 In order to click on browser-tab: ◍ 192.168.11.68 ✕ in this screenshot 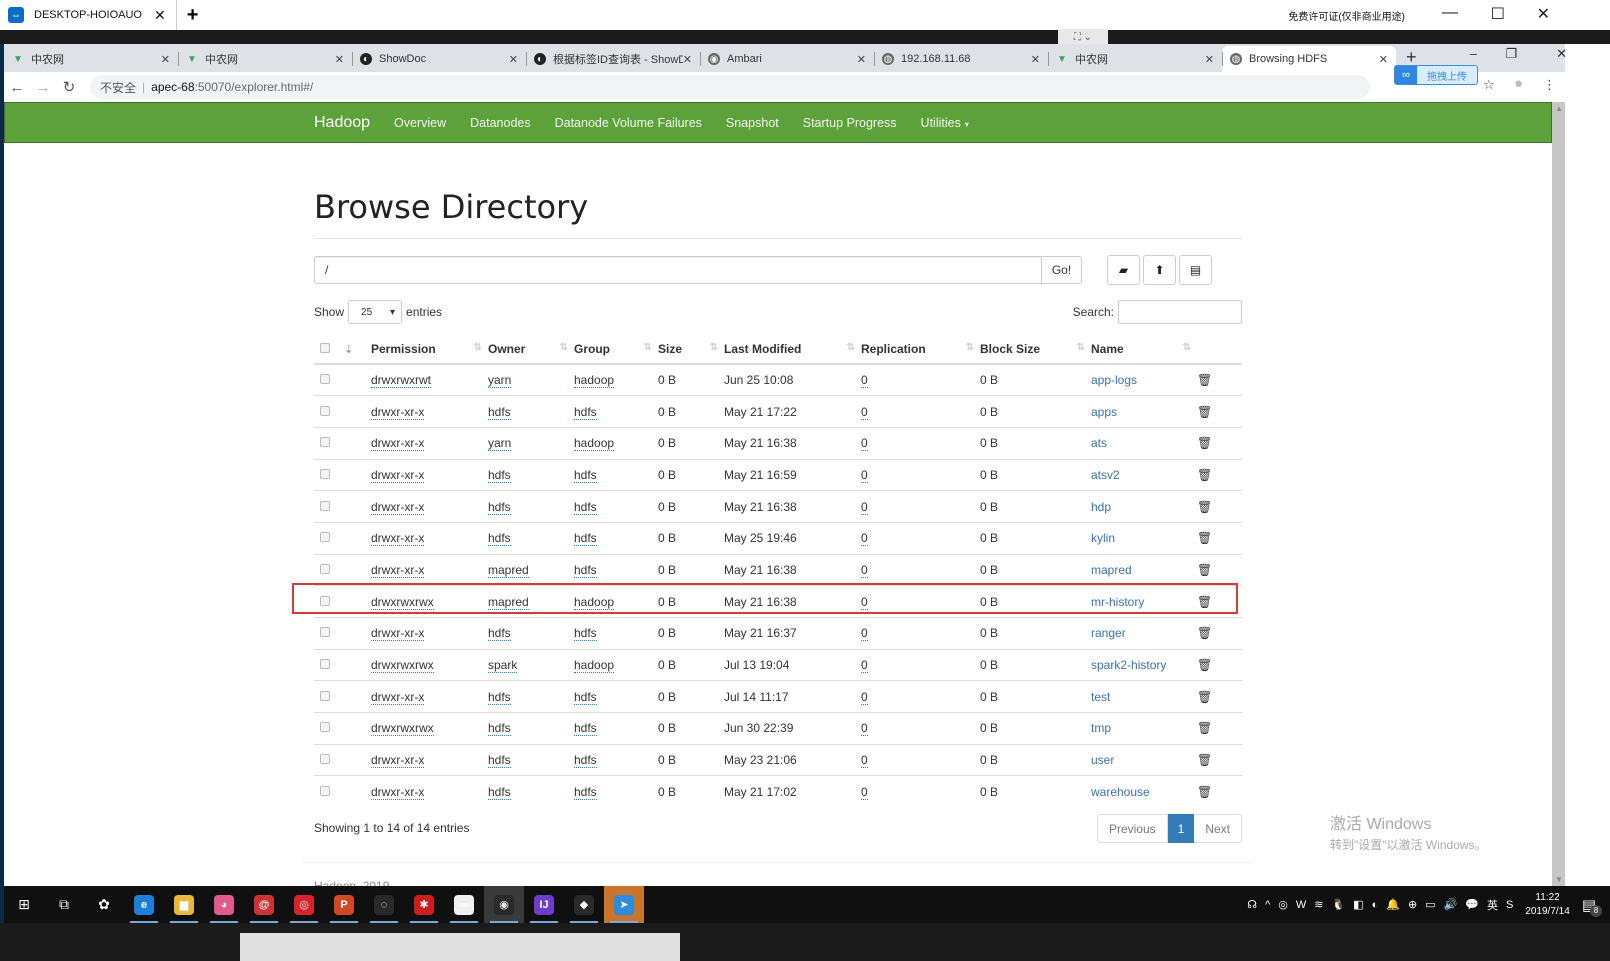, I will do `click(961, 59)`.